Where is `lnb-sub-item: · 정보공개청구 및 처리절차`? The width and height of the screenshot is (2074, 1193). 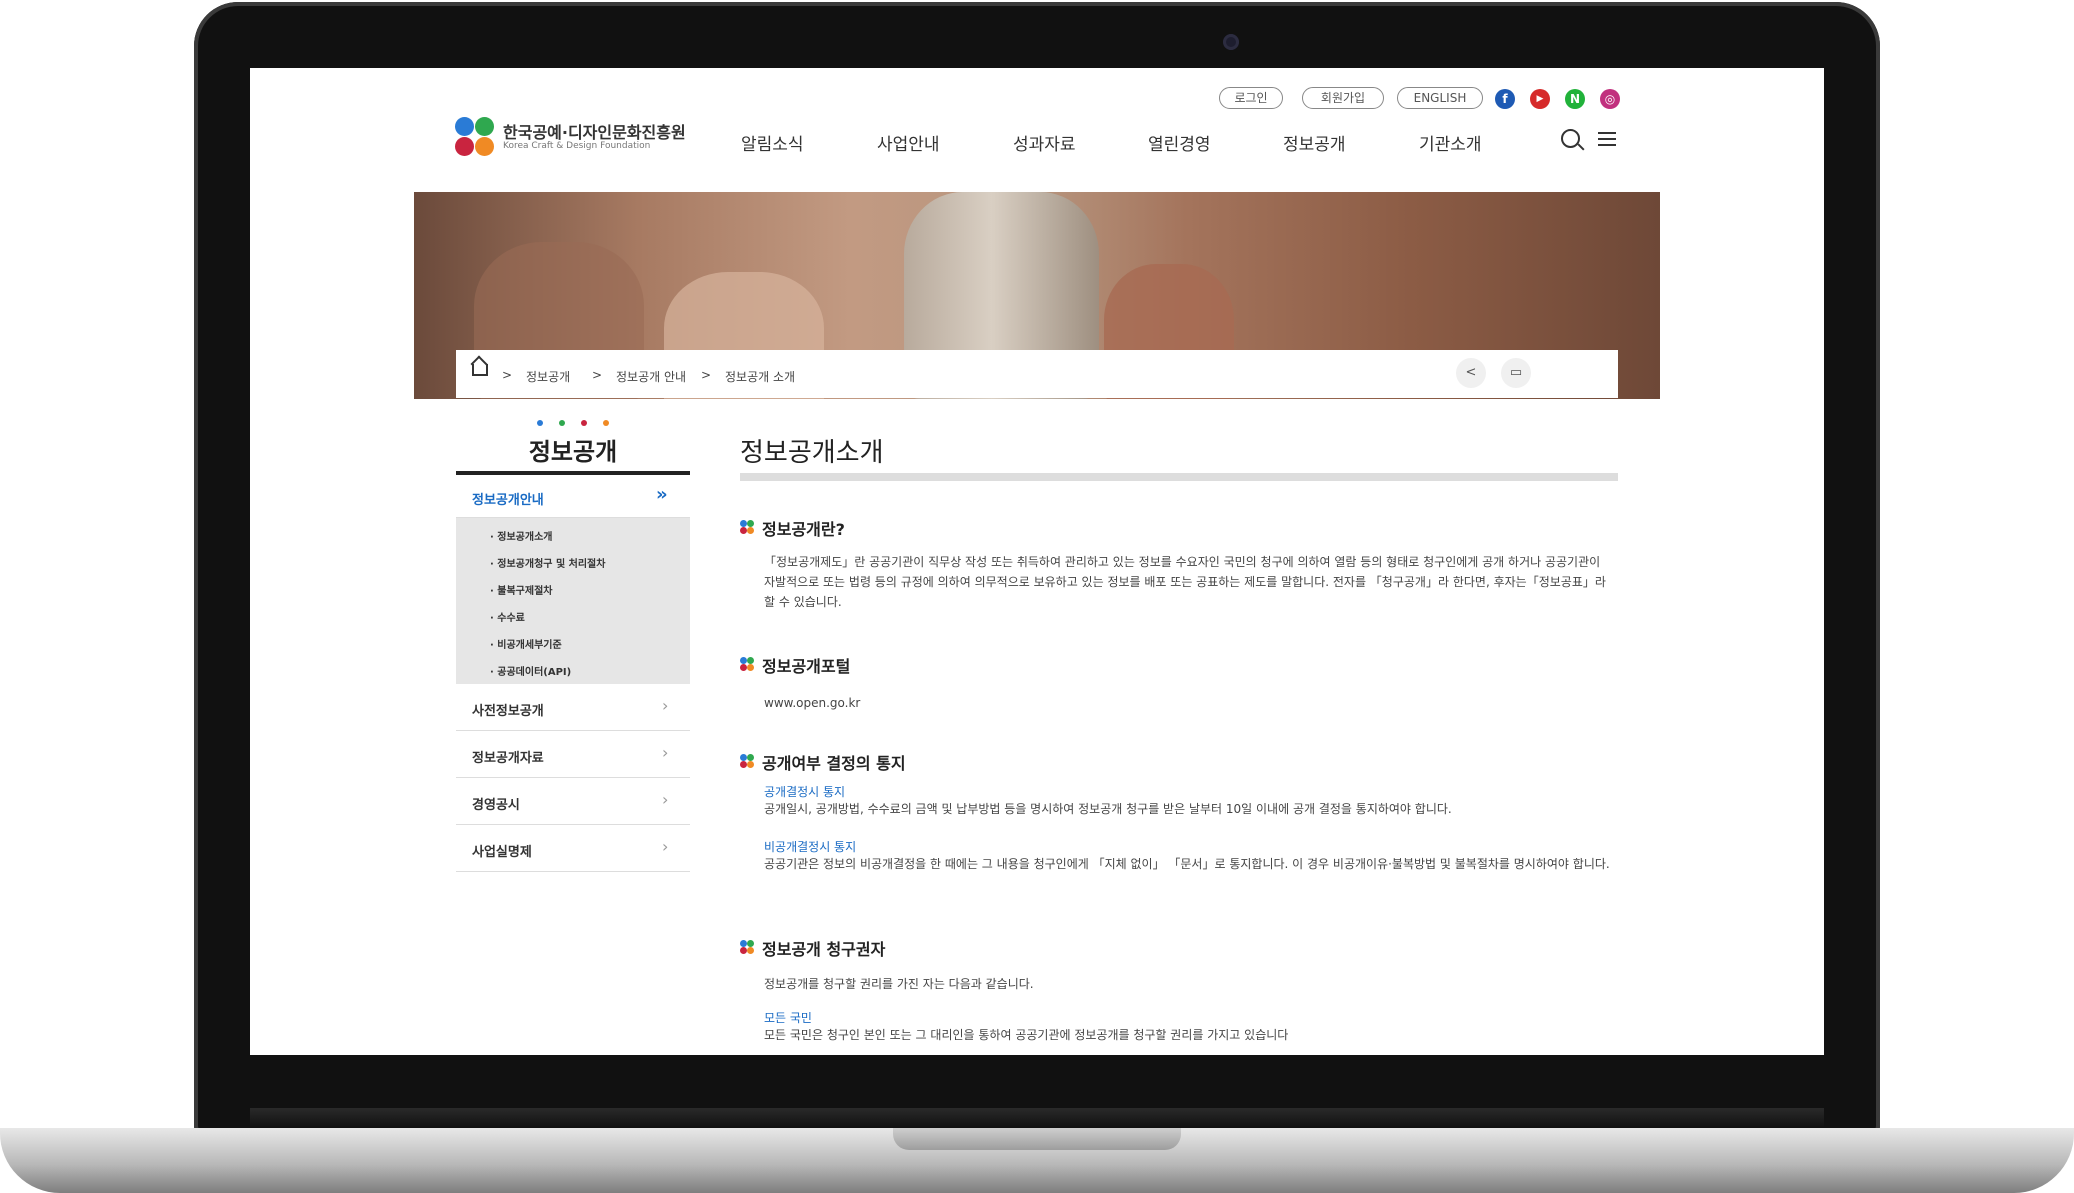 lnb-sub-item: · 정보공개청구 및 처리절차 is located at coordinates (547, 562).